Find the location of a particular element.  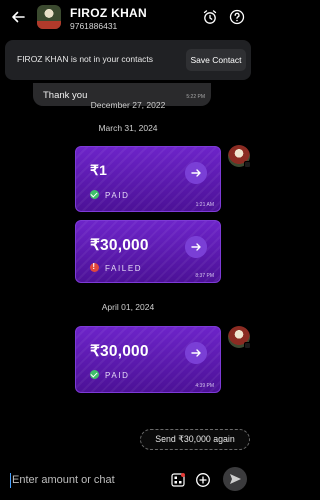

contact-phone: 9761886431 is located at coordinates (94, 26).